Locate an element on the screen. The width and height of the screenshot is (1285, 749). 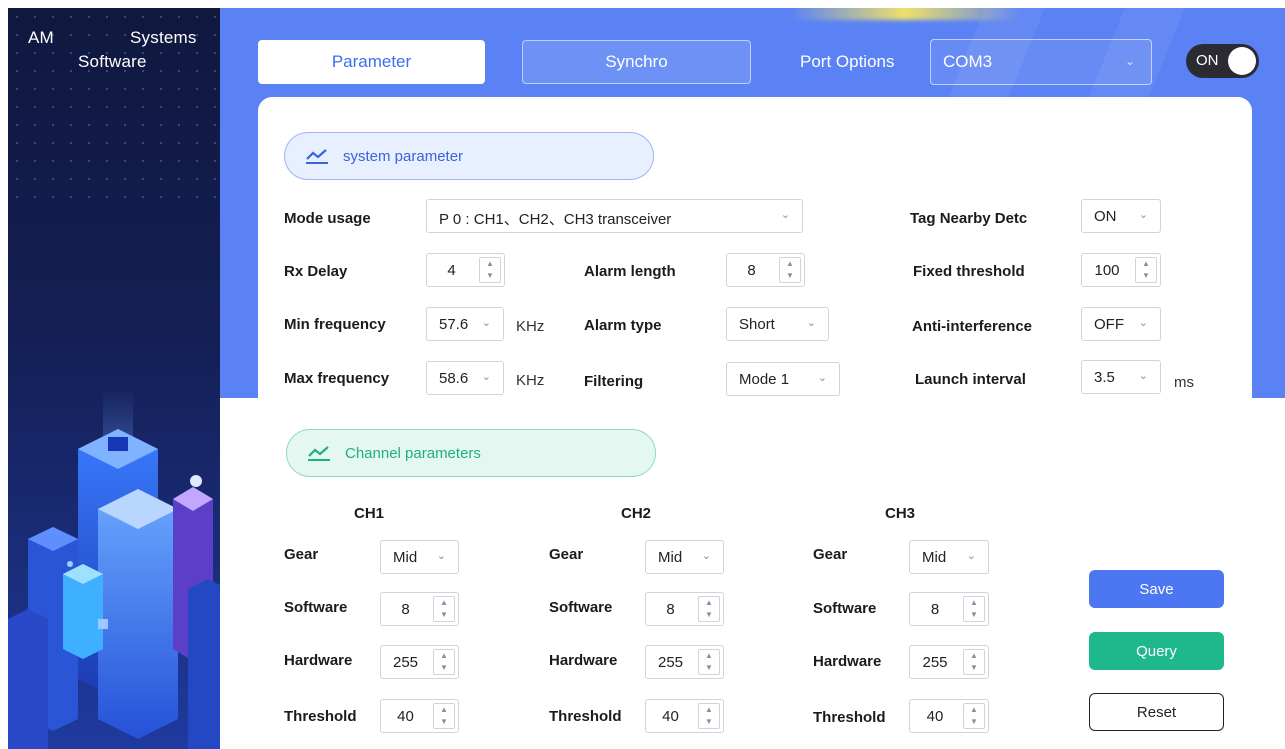
alarm-type-label: Alarm type is located at coordinates (623, 325).